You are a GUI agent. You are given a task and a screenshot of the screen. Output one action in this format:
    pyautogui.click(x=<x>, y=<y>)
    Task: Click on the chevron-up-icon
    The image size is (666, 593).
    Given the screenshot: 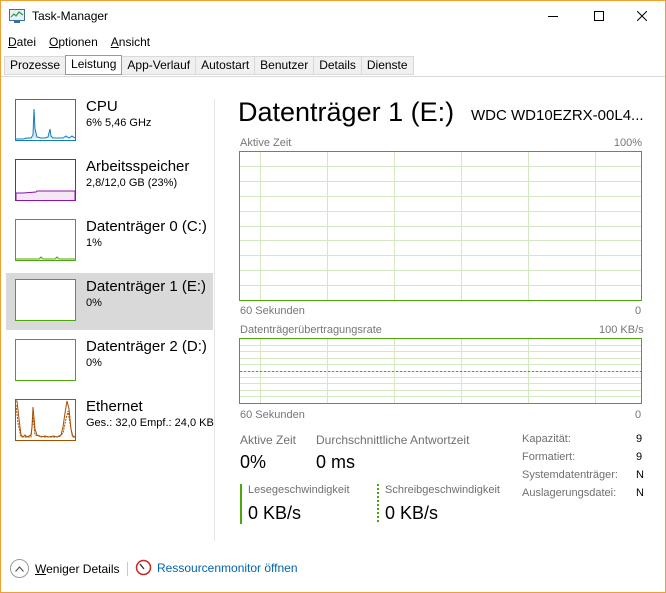 What is the action you would take?
    pyautogui.click(x=19, y=568)
    